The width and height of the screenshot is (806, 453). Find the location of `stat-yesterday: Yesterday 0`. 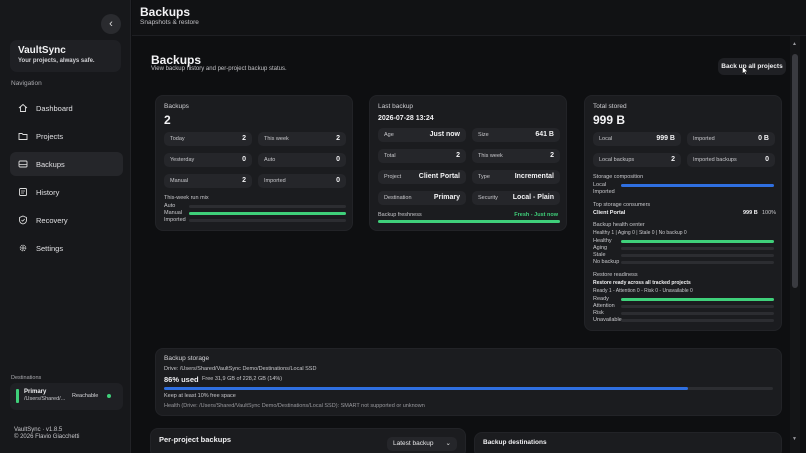

stat-yesterday: Yesterday 0 is located at coordinates (208, 160).